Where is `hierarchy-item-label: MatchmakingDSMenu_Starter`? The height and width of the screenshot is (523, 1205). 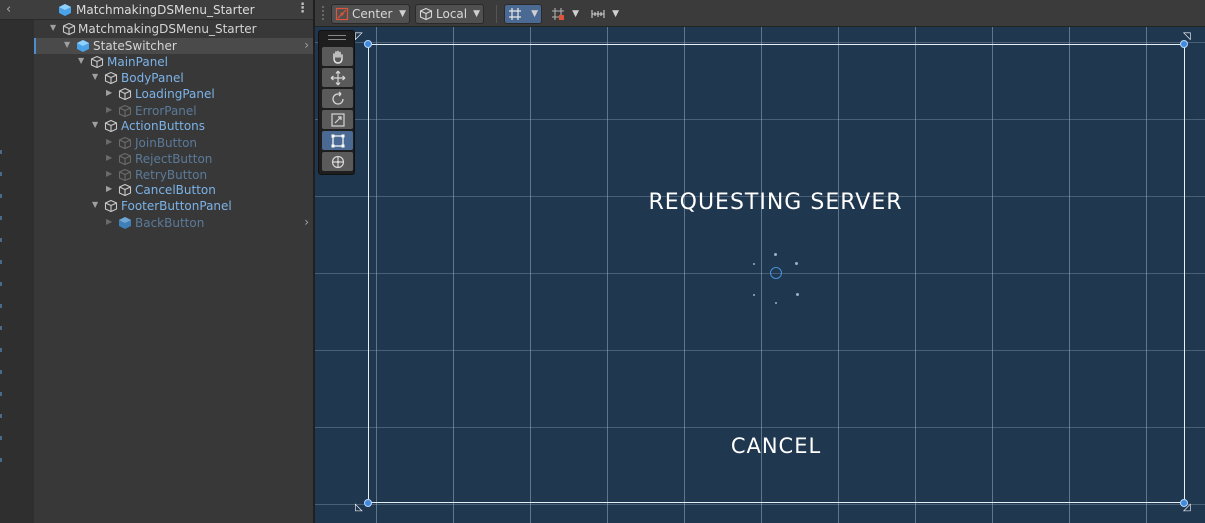
hierarchy-item-label: MatchmakingDSMenu_Starter is located at coordinates (167, 29).